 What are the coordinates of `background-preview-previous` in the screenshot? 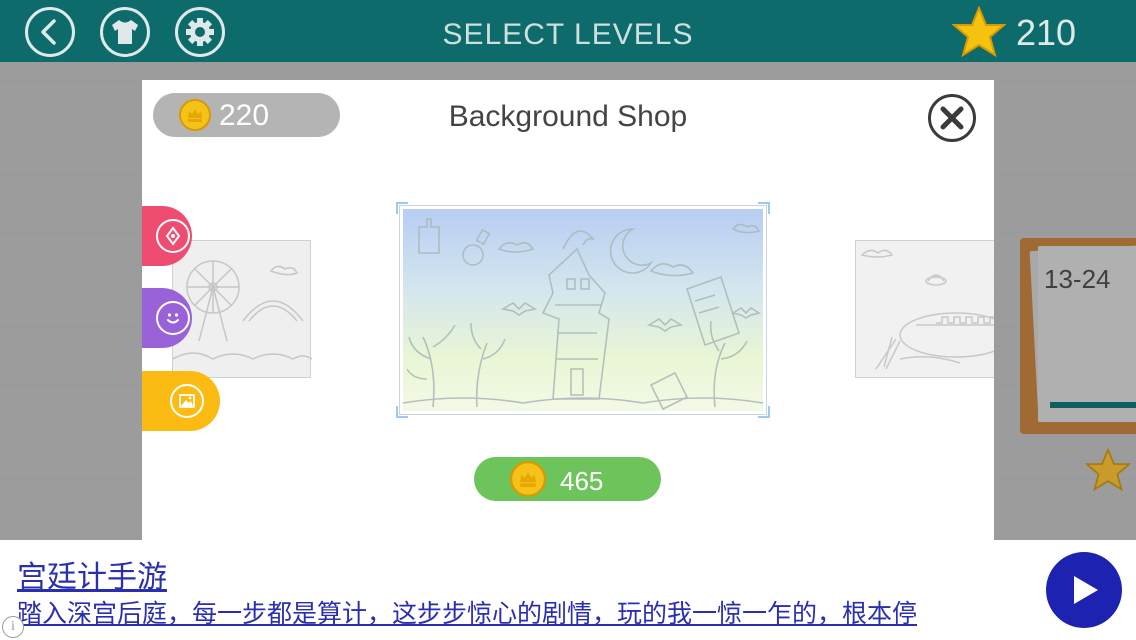 It's located at (242, 309).